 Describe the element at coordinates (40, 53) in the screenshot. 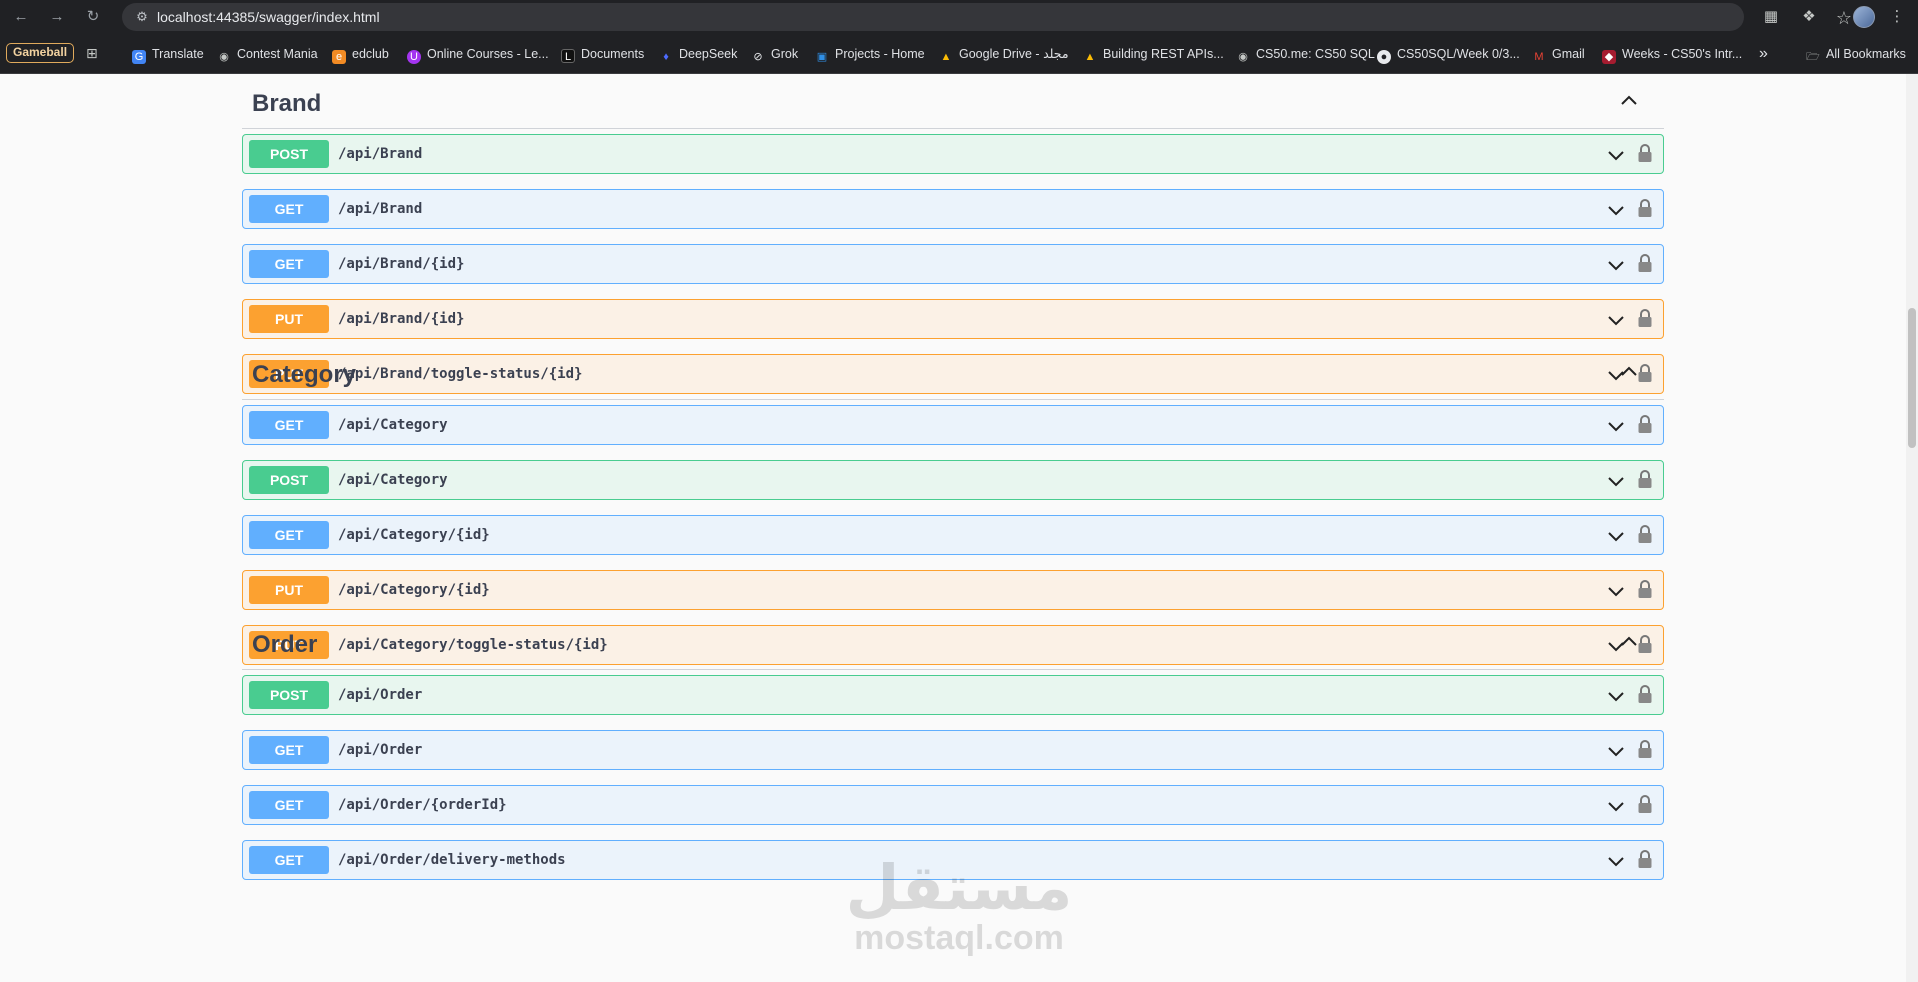

I see `bookmark-gameball: Gameball` at that location.